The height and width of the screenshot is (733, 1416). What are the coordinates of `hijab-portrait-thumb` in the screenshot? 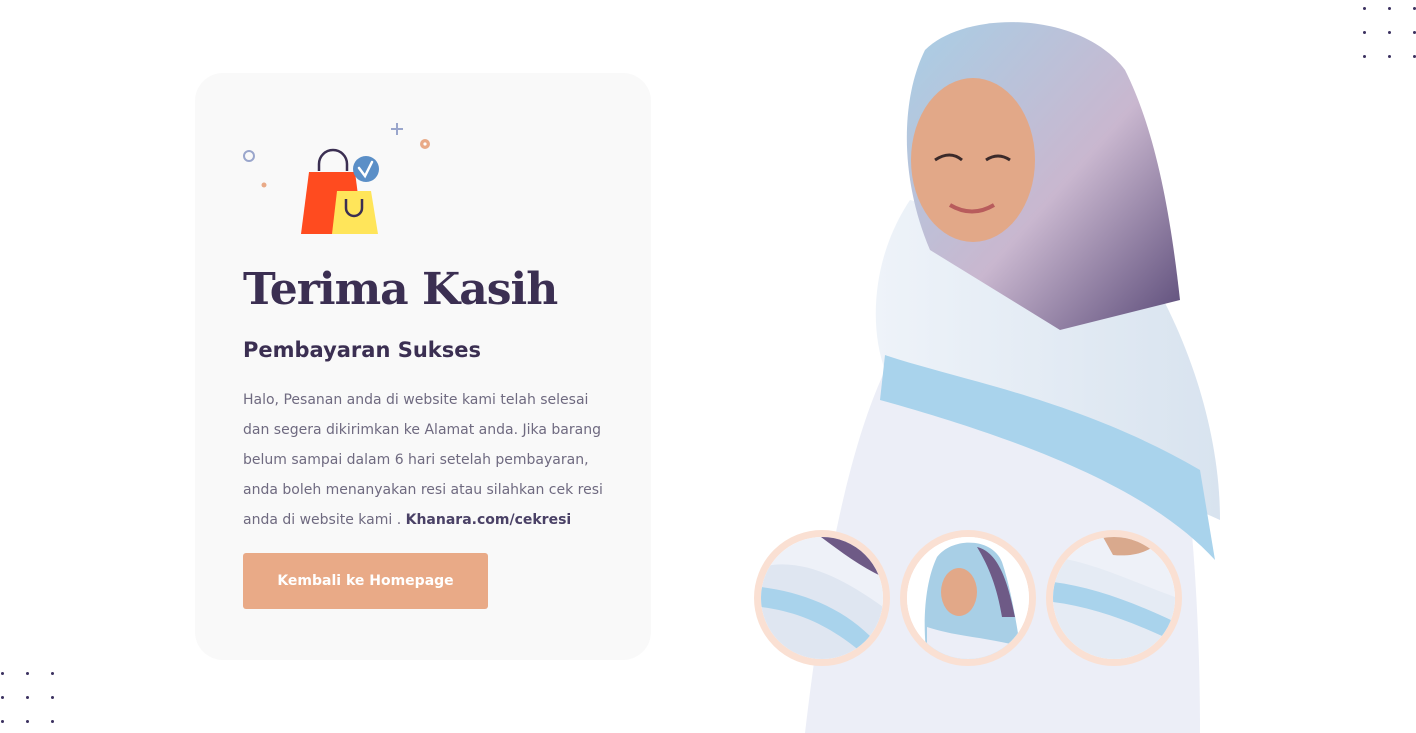 It's located at (968, 598).